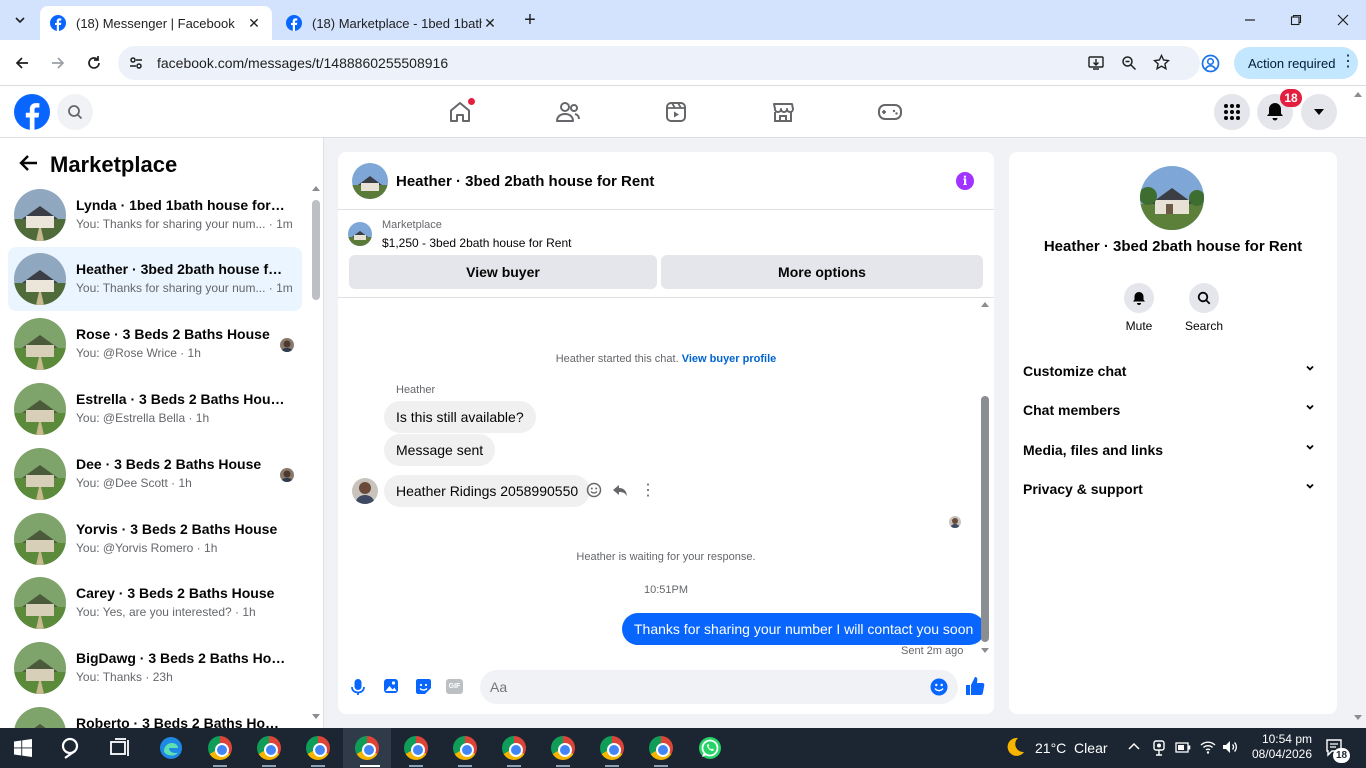  What do you see at coordinates (1280, 747) in the screenshot?
I see `clock: 10:54 pm 08/04/2026` at bounding box center [1280, 747].